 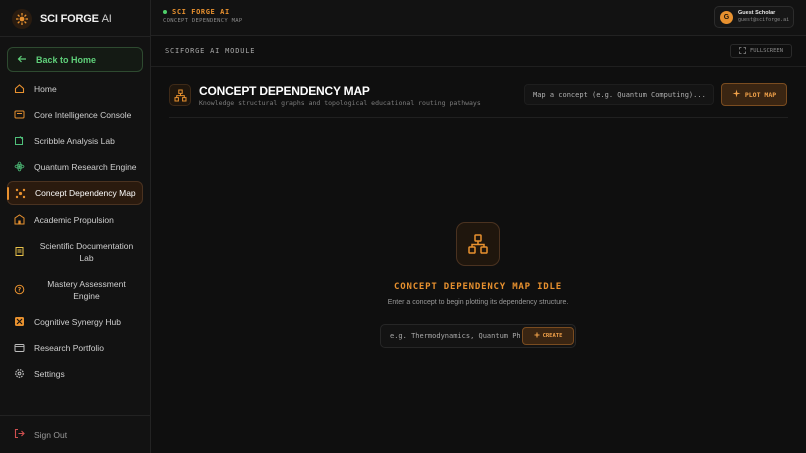 I want to click on plus-icon, so click(x=537, y=336).